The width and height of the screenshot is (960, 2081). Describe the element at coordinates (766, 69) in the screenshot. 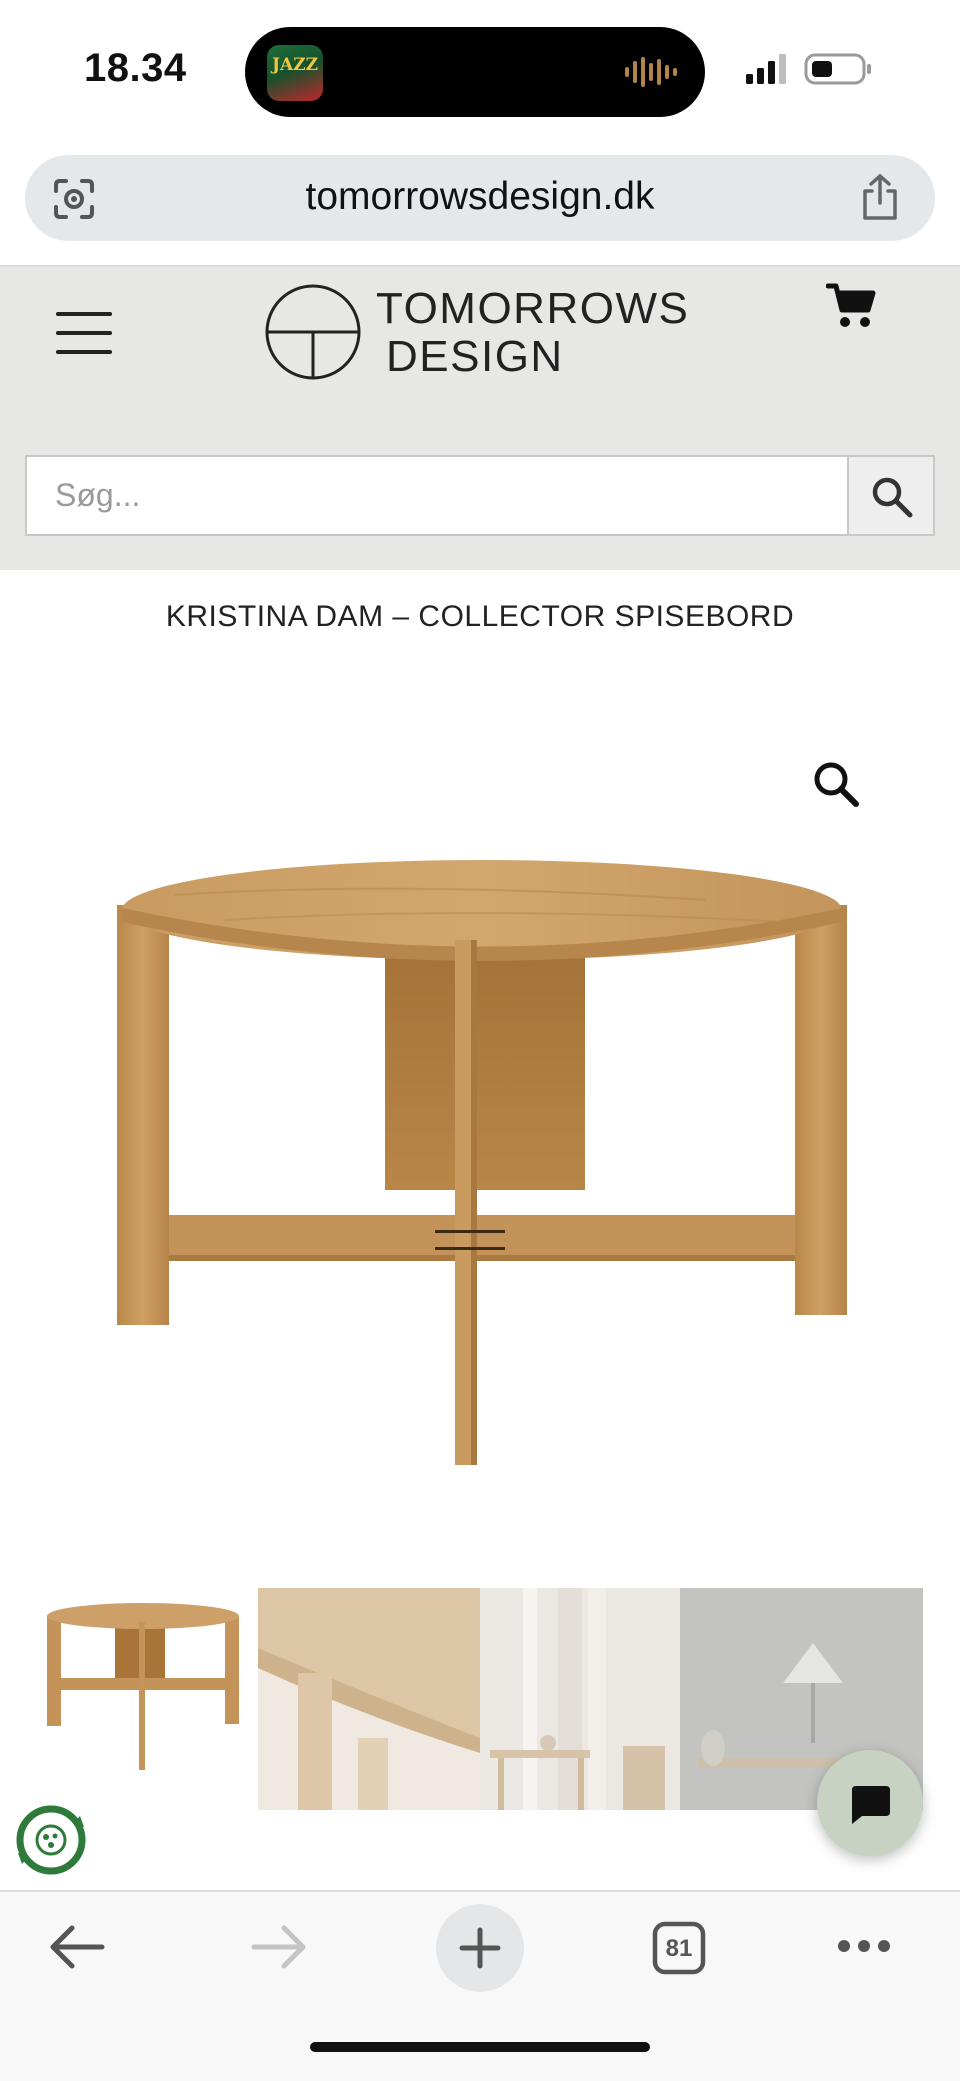

I see `cellular-signal-icon` at that location.